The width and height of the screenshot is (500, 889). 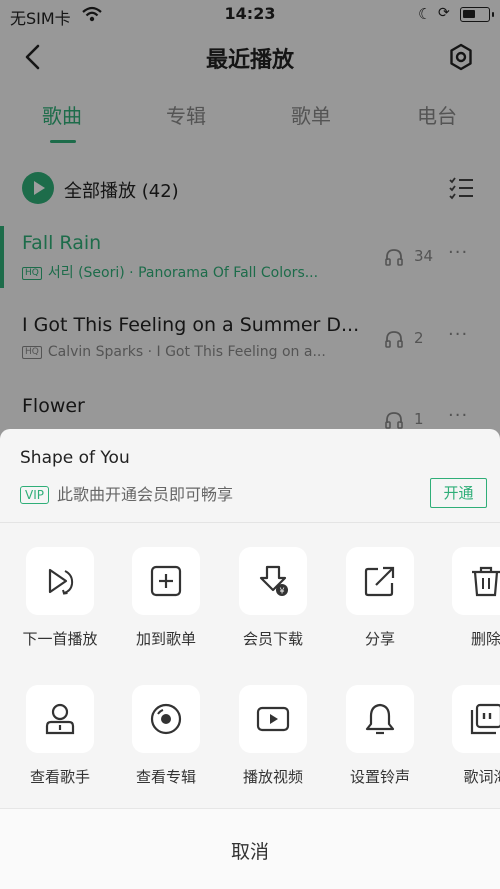 I want to click on vip-download-button: ¥ 会员下载, so click(x=273, y=598).